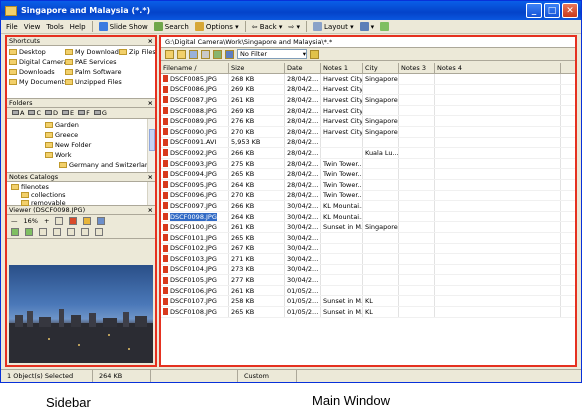 Image resolution: width=582 pixels, height=420 pixels. What do you see at coordinates (15, 232) in the screenshot?
I see `rotate-left-icon` at bounding box center [15, 232].